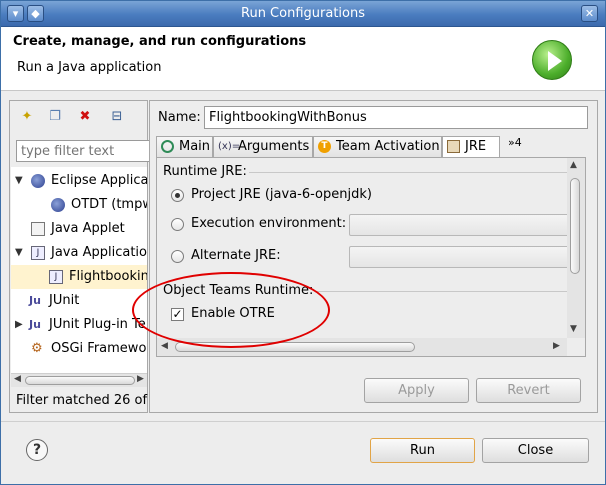  I want to click on tab-vertical-scrollbar: ▲ ▼, so click(576, 248).